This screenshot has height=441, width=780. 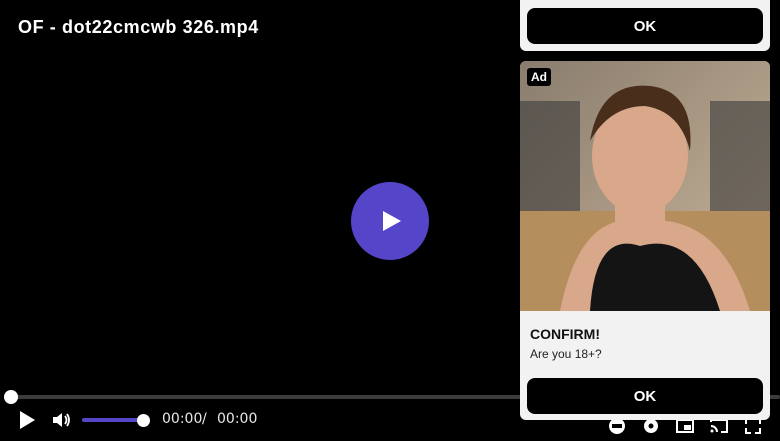 I want to click on ad-headline: CONFIRM!, so click(x=565, y=334).